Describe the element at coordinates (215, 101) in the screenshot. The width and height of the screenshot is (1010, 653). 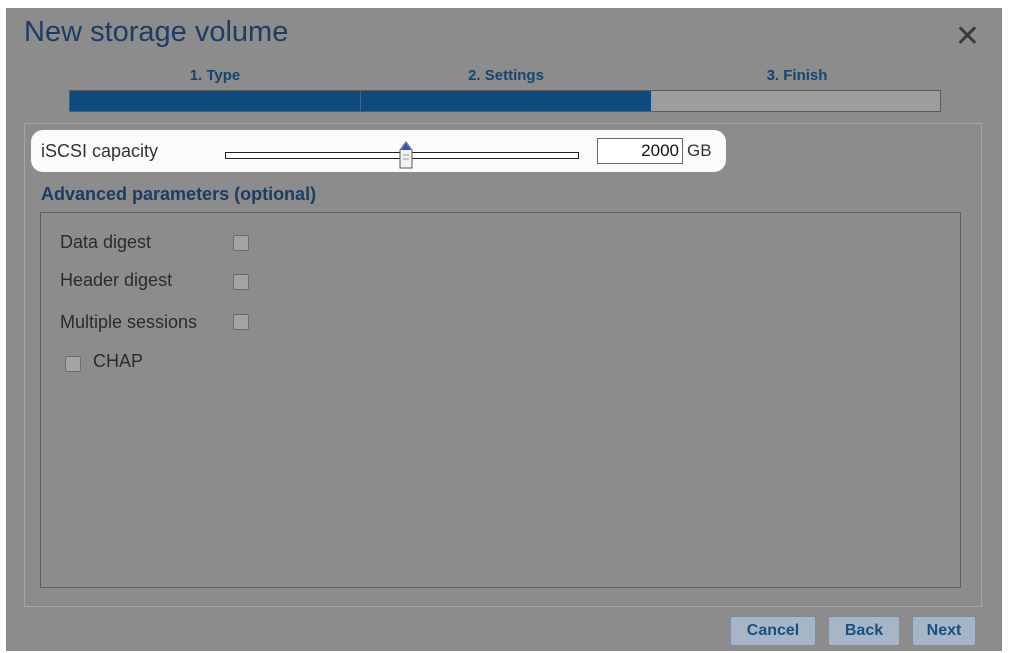
I see `progress-segment-type` at that location.